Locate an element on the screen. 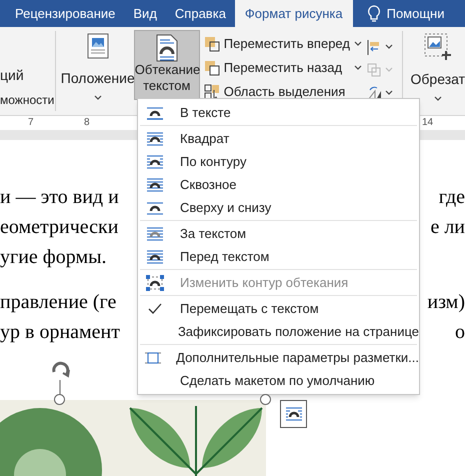 The height and width of the screenshot is (476, 465). body-text: о is located at coordinates (460, 332).